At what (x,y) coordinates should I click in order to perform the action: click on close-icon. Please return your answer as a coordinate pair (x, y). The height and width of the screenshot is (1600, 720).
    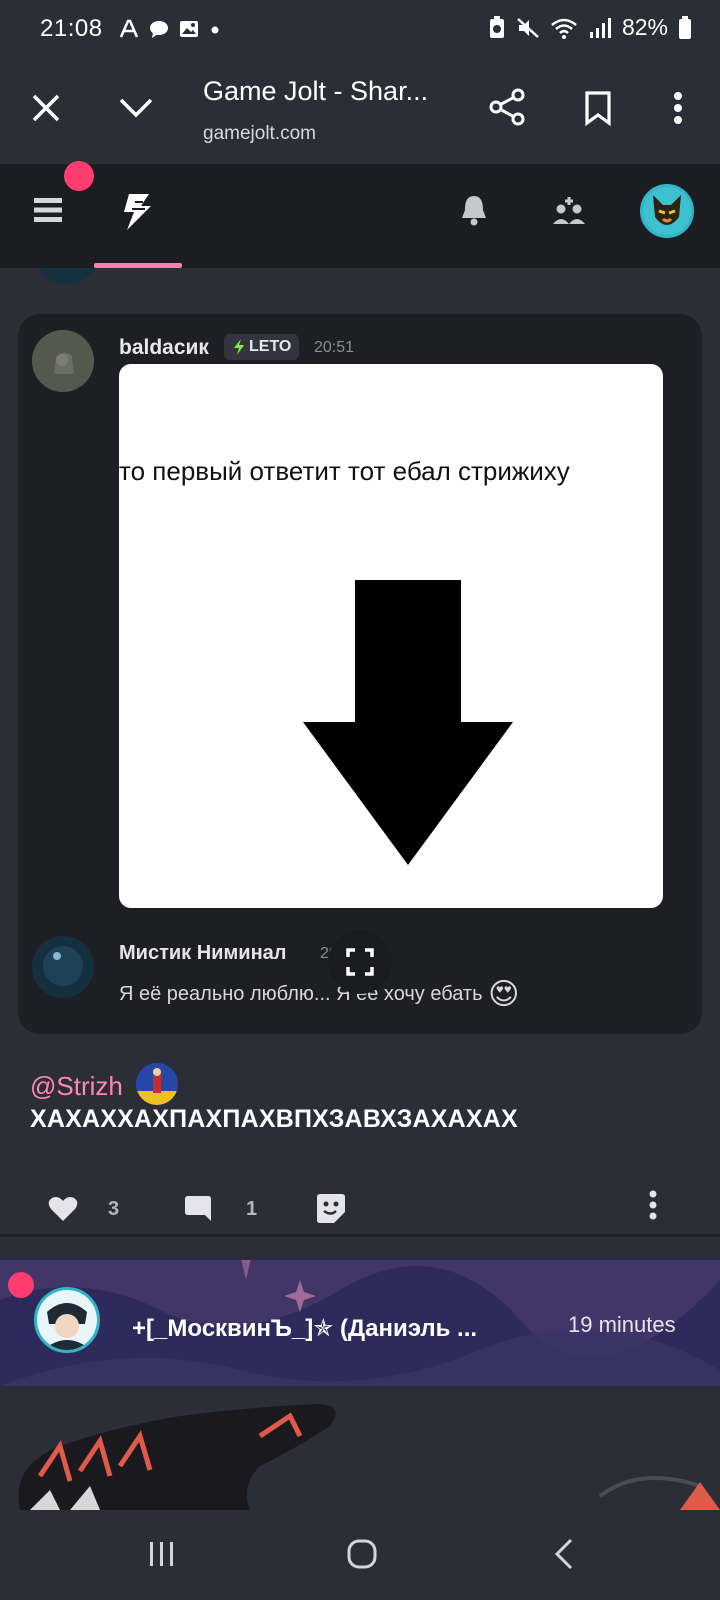
    Looking at the image, I should click on (46, 108).